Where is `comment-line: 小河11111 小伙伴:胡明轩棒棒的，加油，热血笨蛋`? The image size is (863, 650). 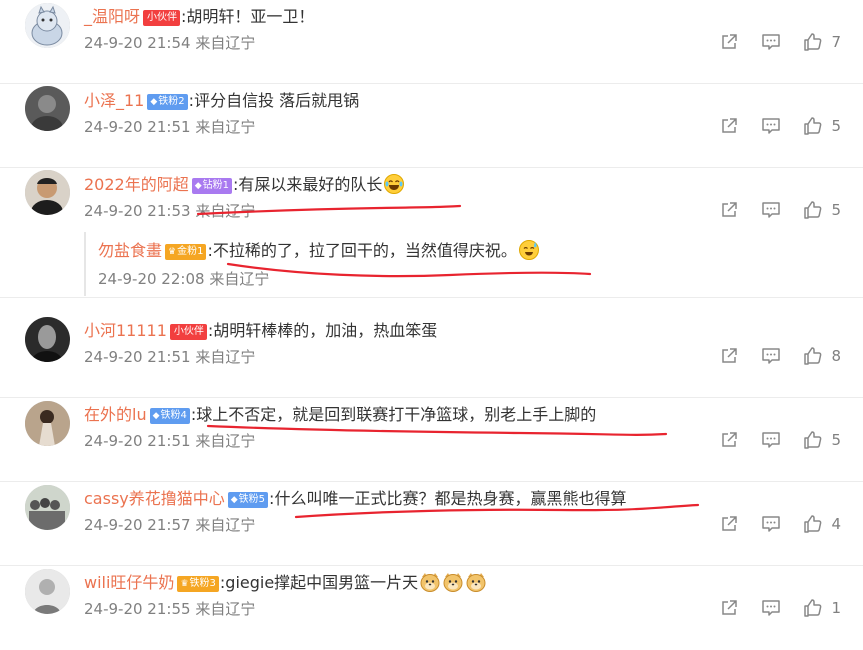
comment-line: 小河11111 小伙伴:胡明轩棒棒的，加油，热血笨蛋 is located at coordinates (260, 331).